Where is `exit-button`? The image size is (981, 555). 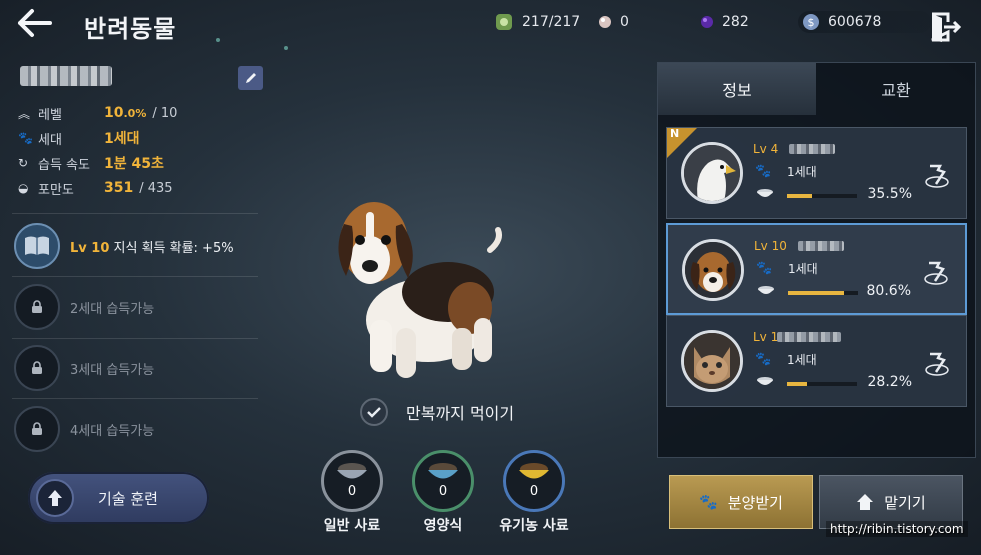 exit-button is located at coordinates (945, 27).